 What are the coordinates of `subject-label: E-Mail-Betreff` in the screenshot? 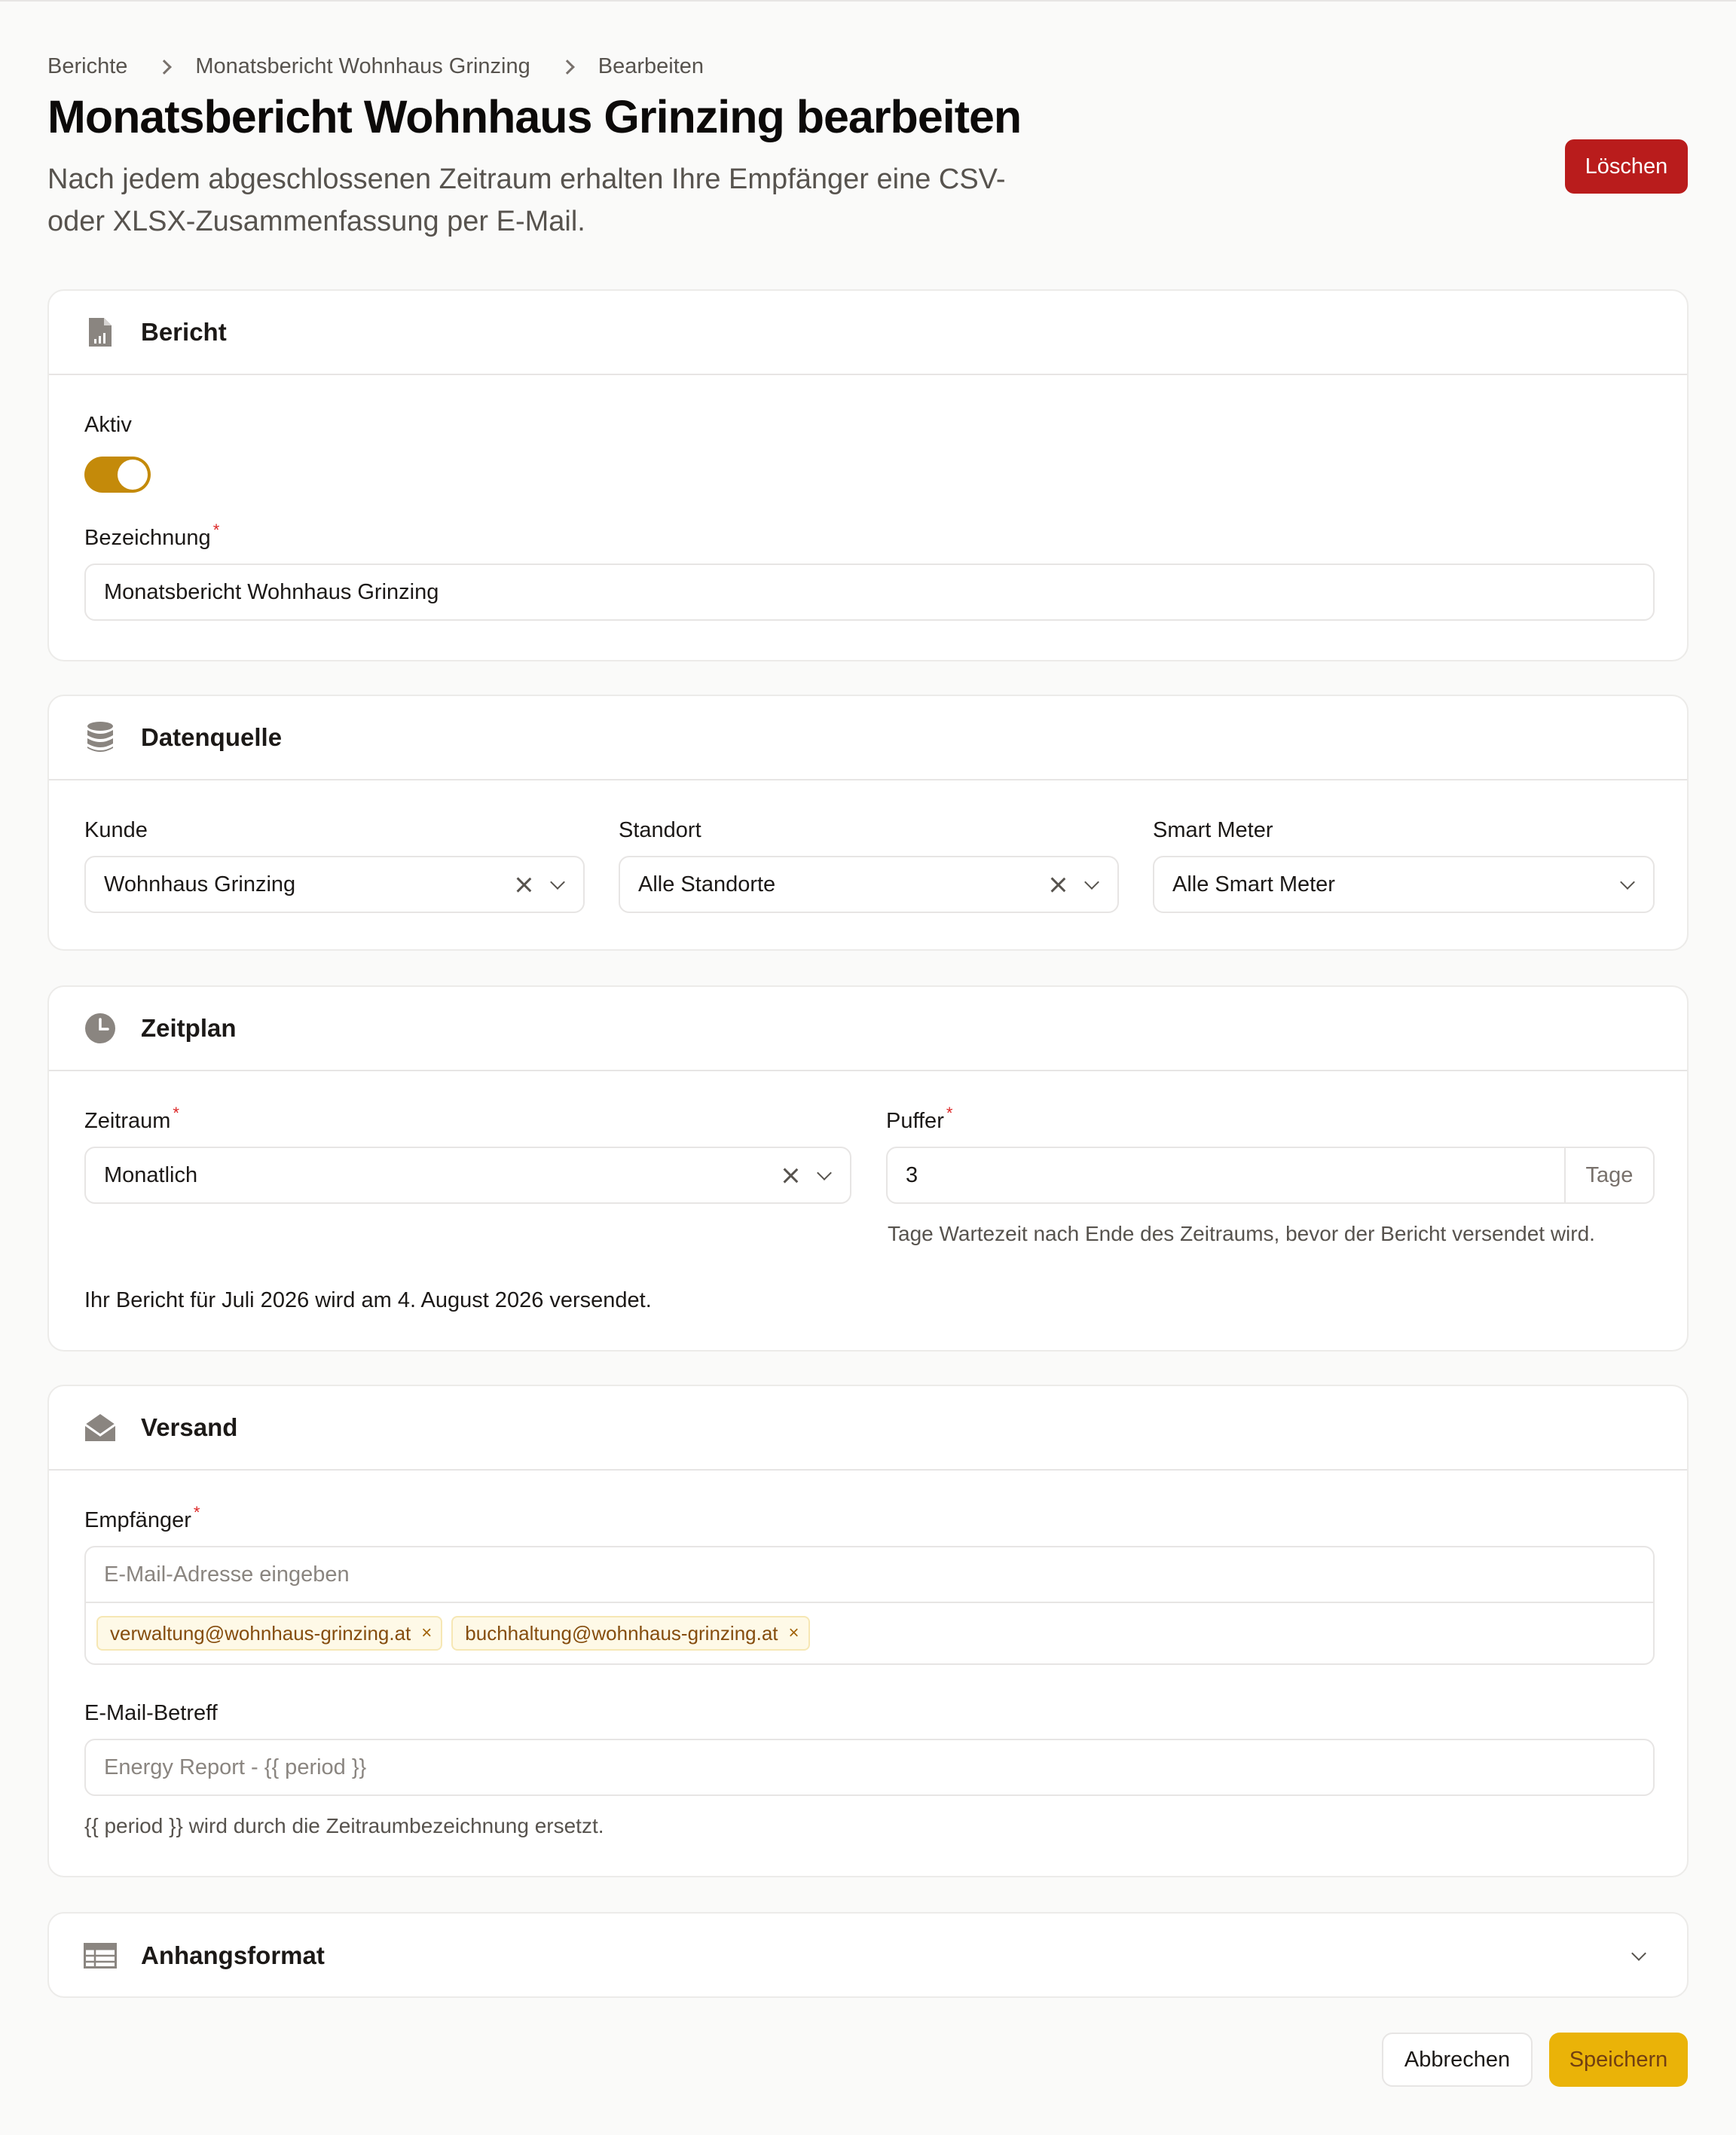 It's located at (151, 1713).